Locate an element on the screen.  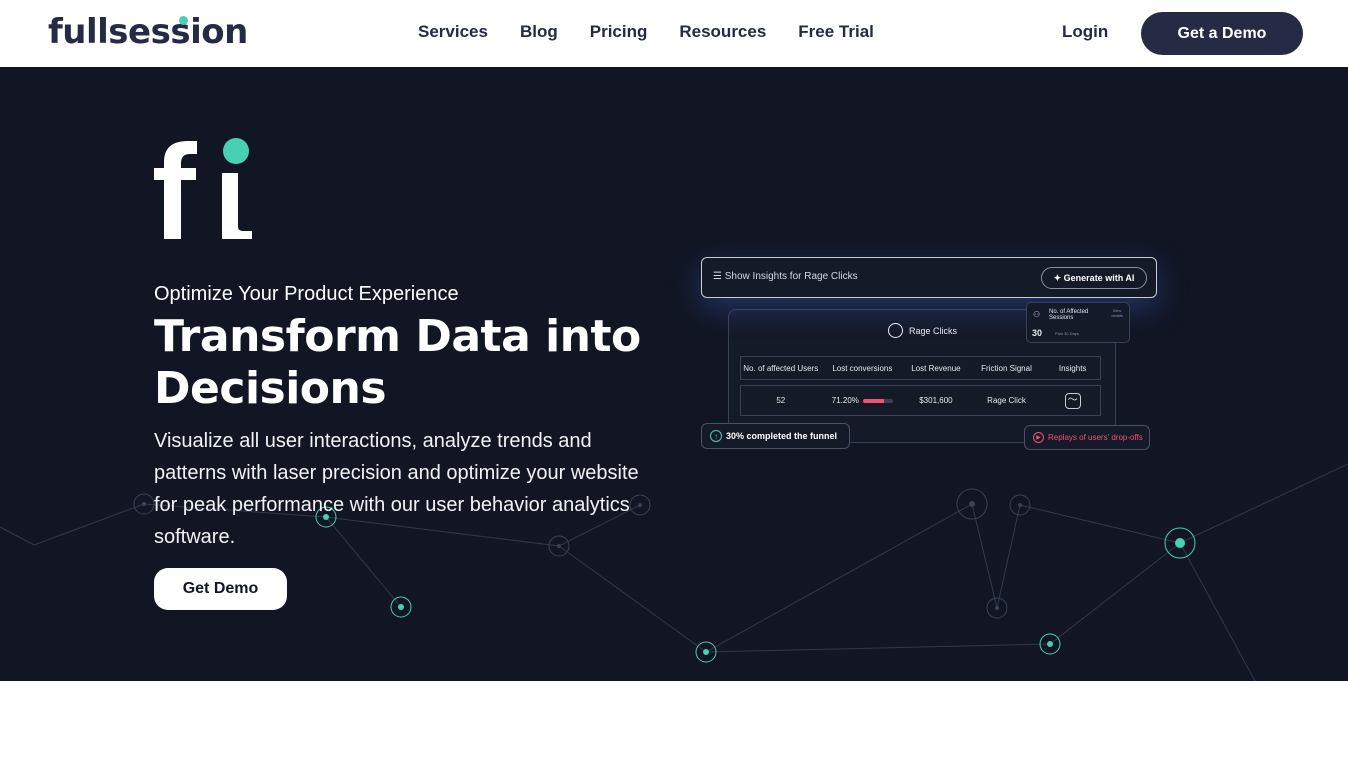
nav-resources: Resources is located at coordinates (722, 32).